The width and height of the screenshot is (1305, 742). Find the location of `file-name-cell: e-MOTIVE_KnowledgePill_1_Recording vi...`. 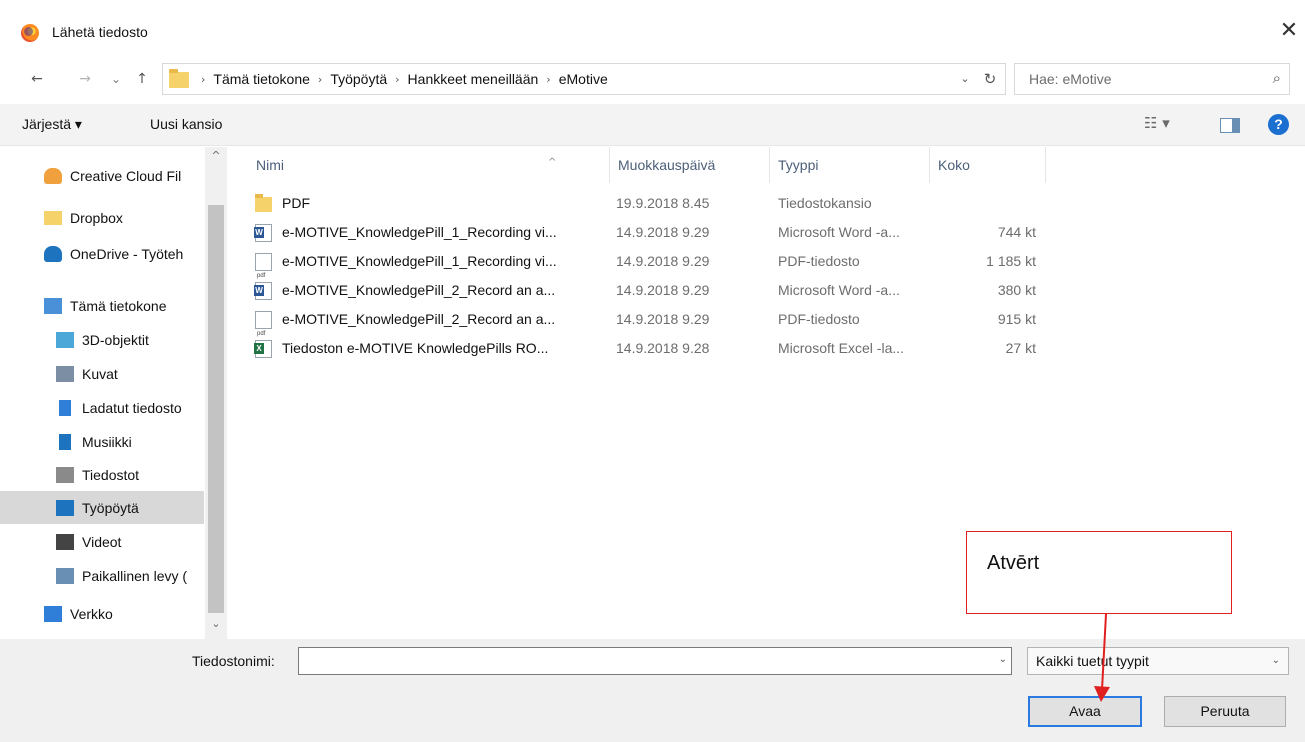

file-name-cell: e-MOTIVE_KnowledgePill_1_Recording vi... is located at coordinates (405, 232).